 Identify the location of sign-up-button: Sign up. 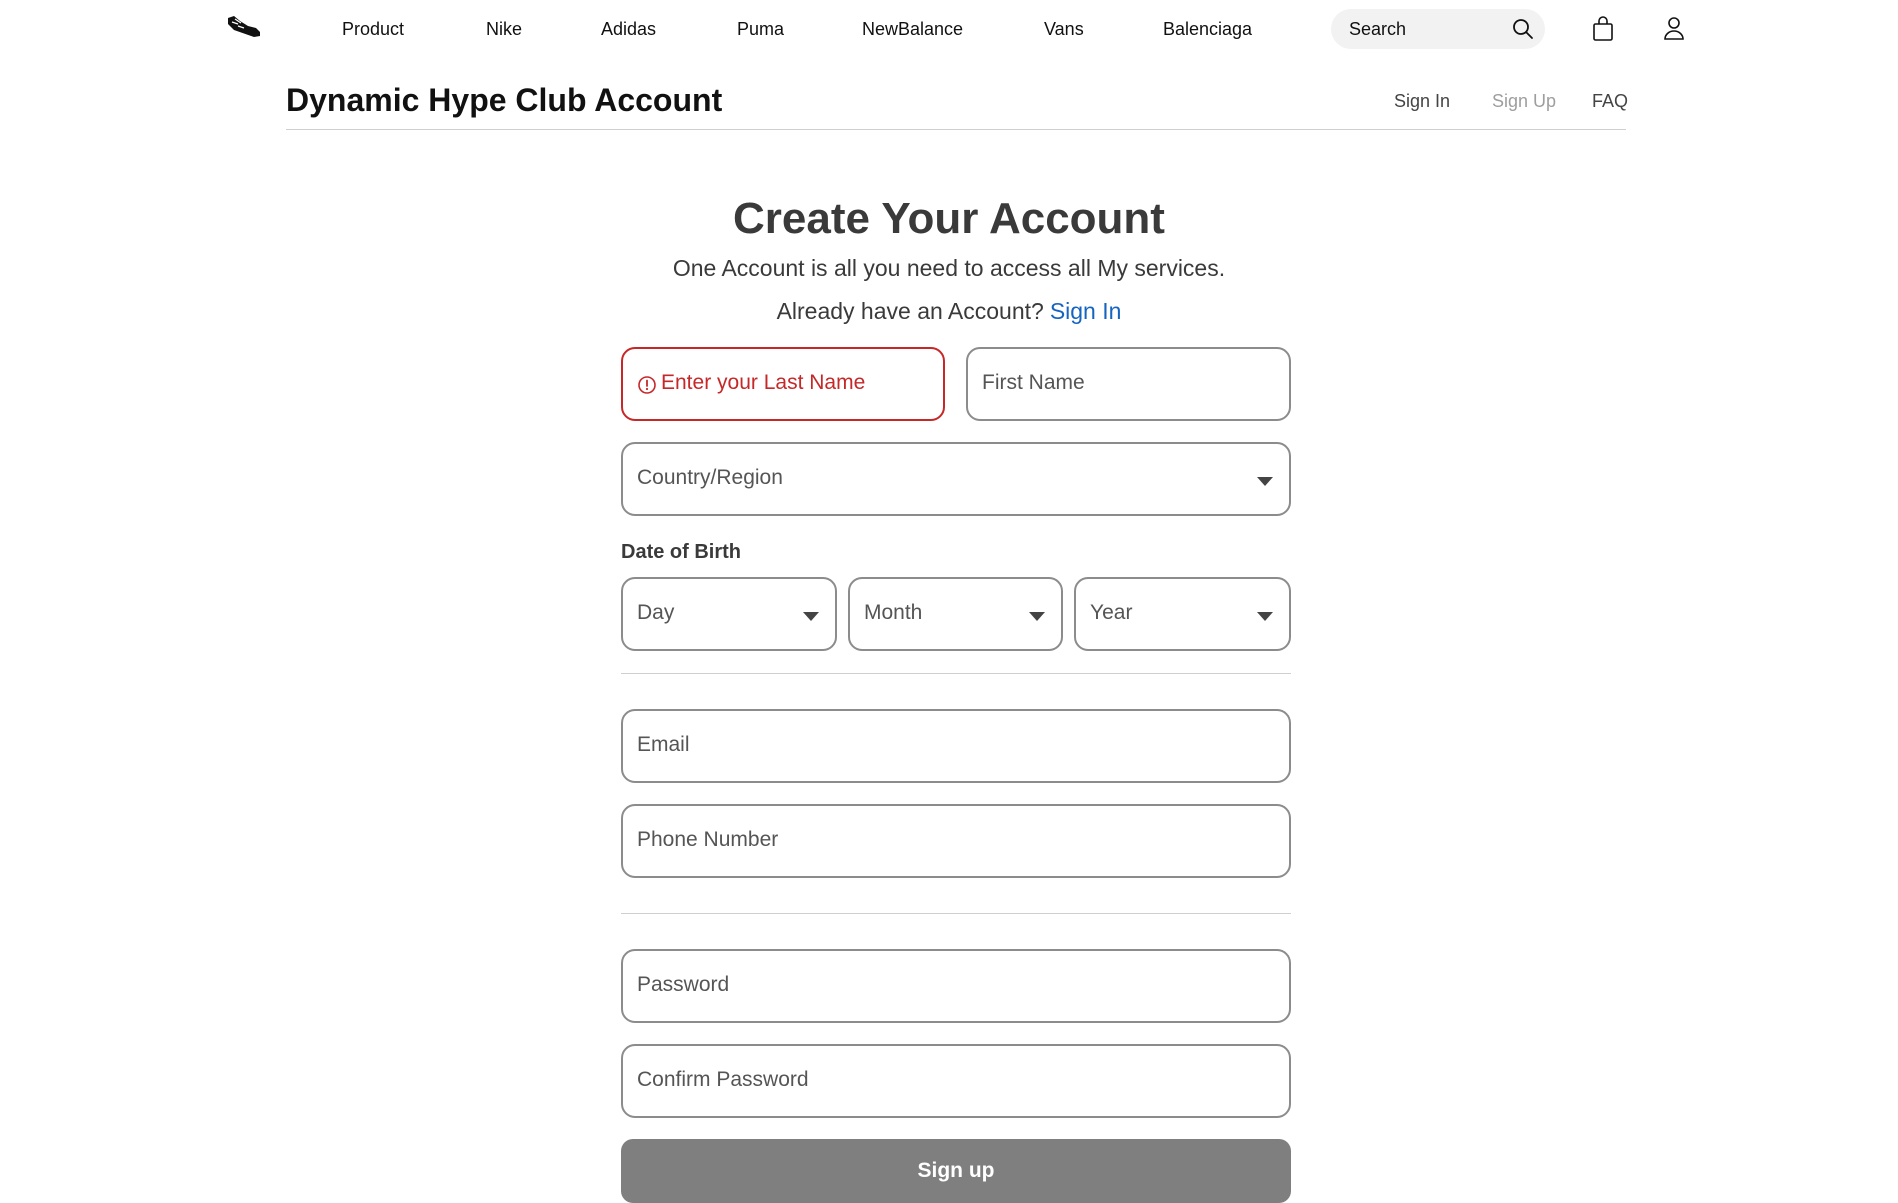
(956, 1171).